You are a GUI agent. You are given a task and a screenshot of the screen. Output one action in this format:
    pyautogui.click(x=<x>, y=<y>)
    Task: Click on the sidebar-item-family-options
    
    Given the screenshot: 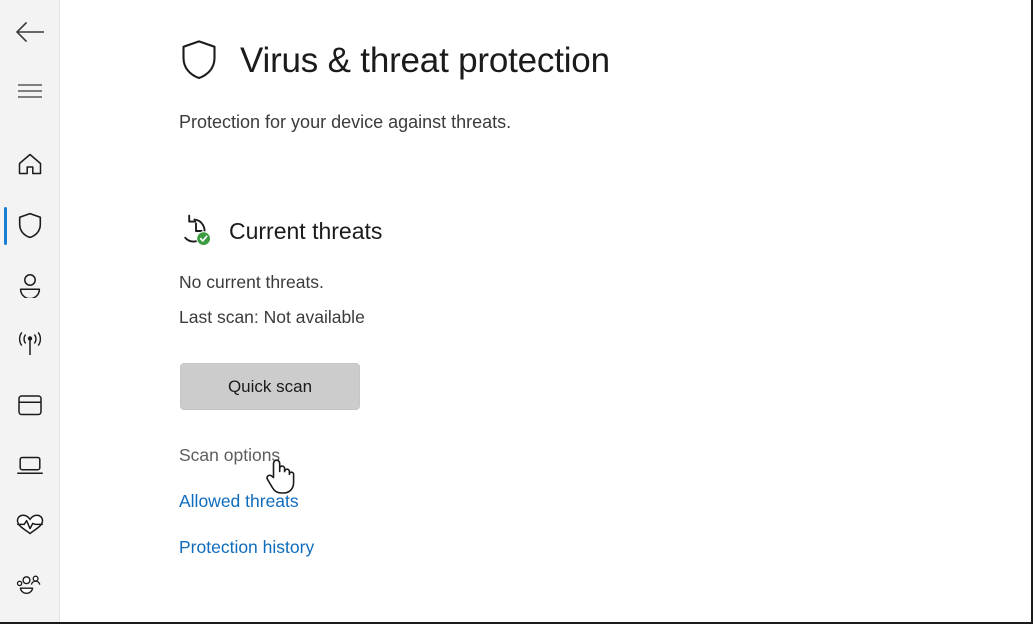 What is the action you would take?
    pyautogui.click(x=30, y=585)
    